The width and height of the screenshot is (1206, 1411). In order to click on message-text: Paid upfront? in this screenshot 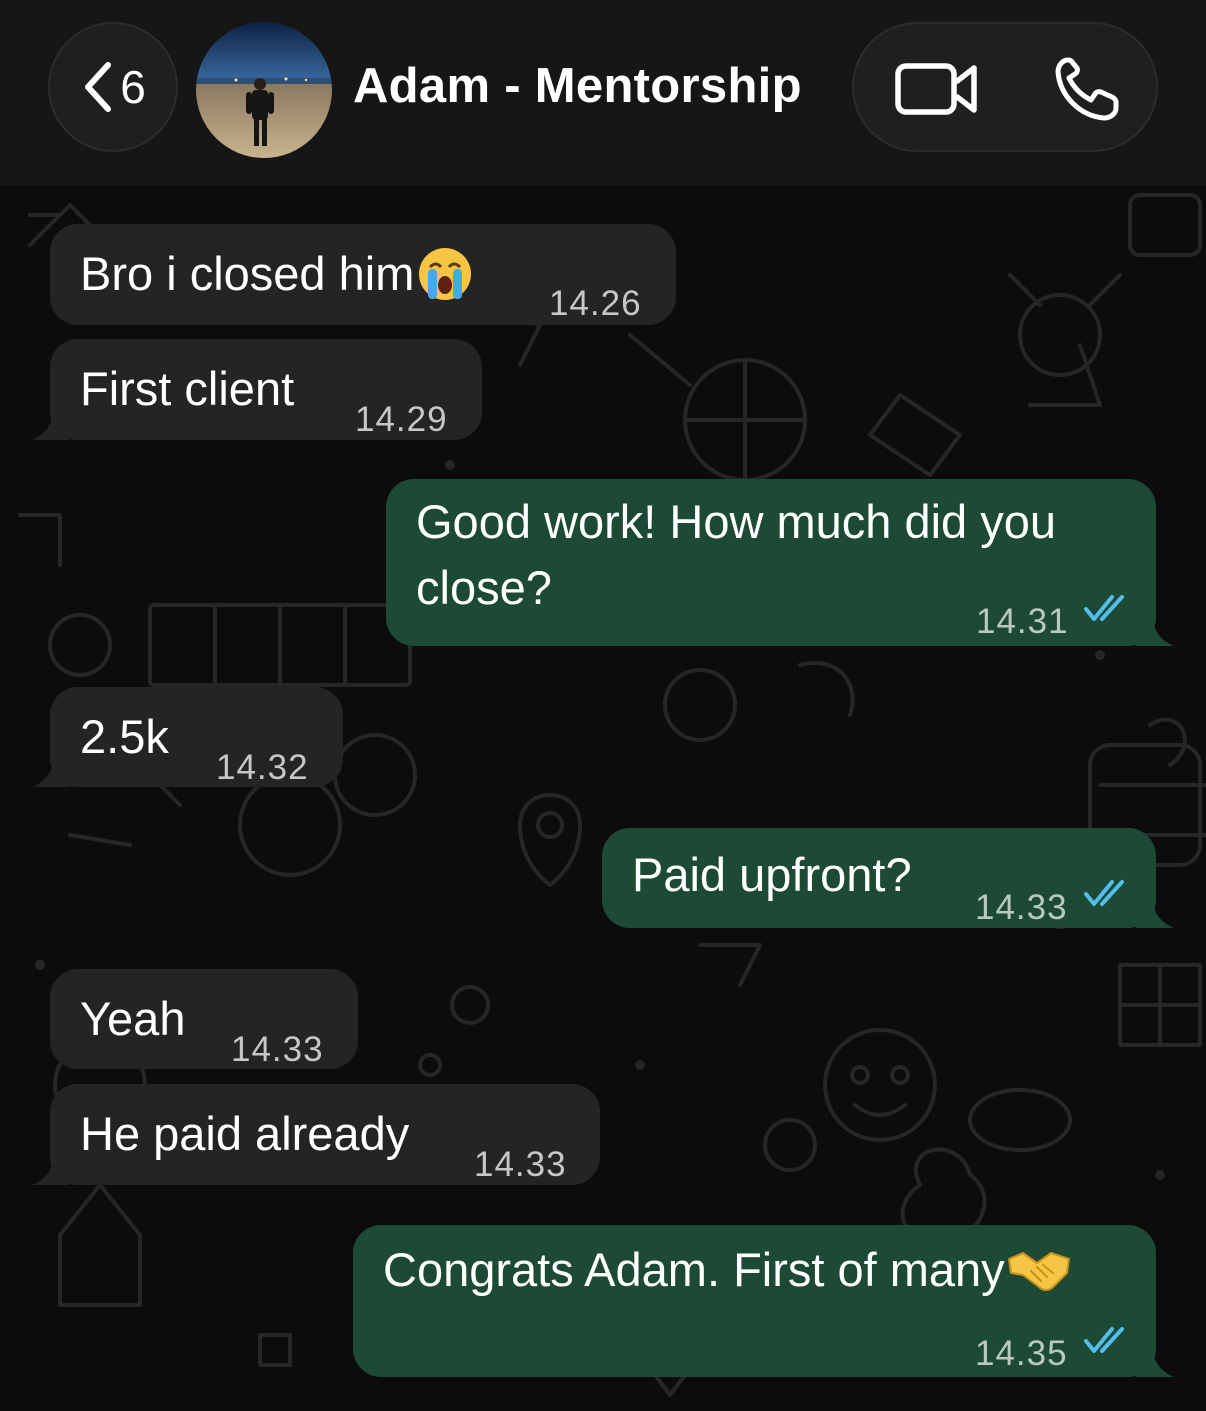, I will do `click(772, 874)`.